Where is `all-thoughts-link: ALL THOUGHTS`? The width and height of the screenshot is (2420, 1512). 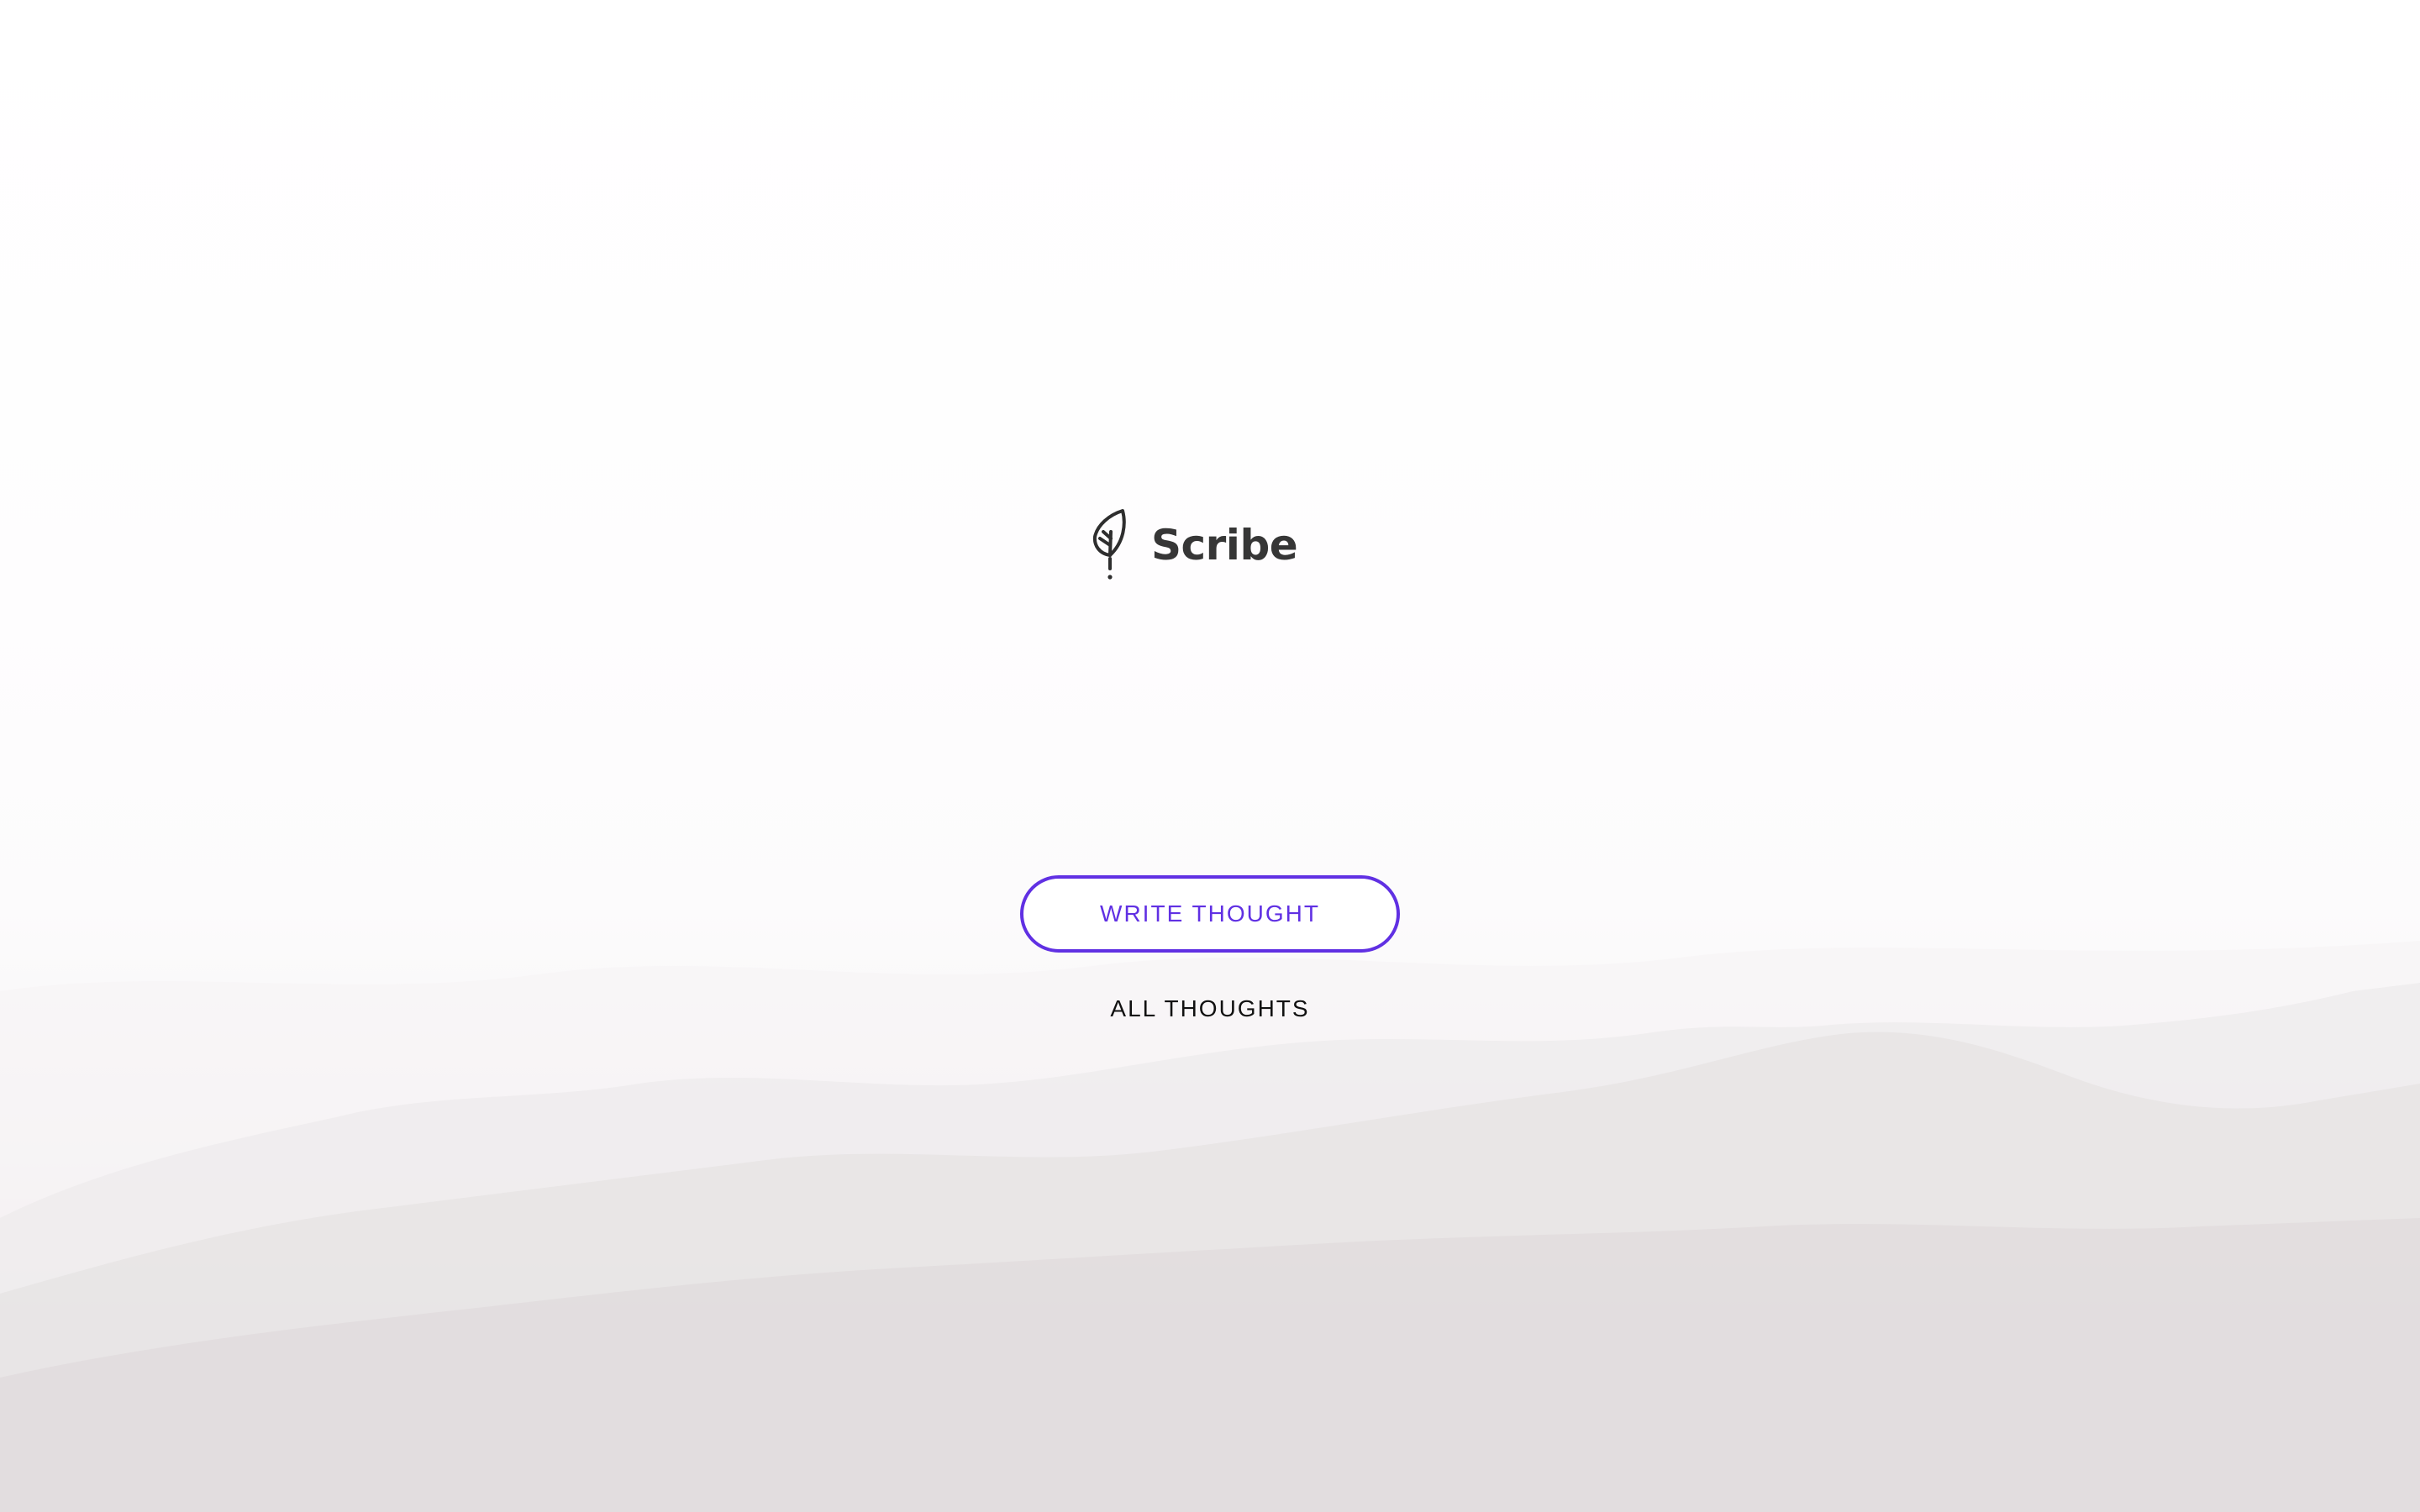 all-thoughts-link: ALL THOUGHTS is located at coordinates (1210, 1008).